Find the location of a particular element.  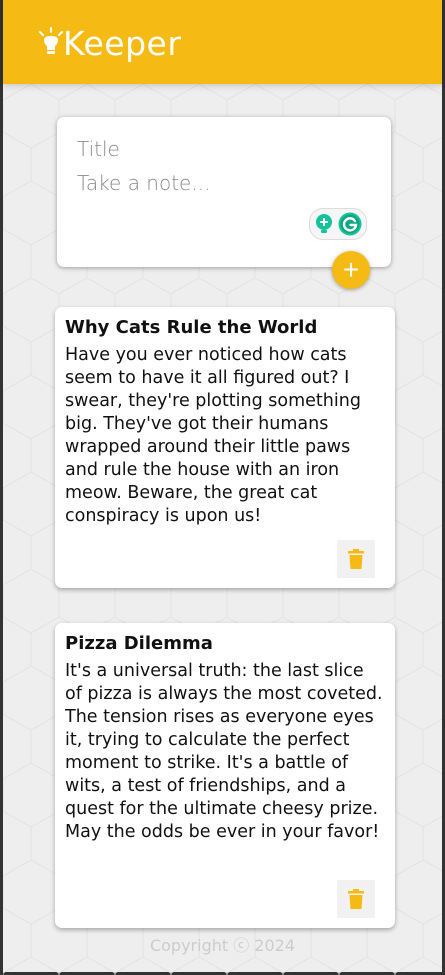

title-input: Title is located at coordinates (98, 149).